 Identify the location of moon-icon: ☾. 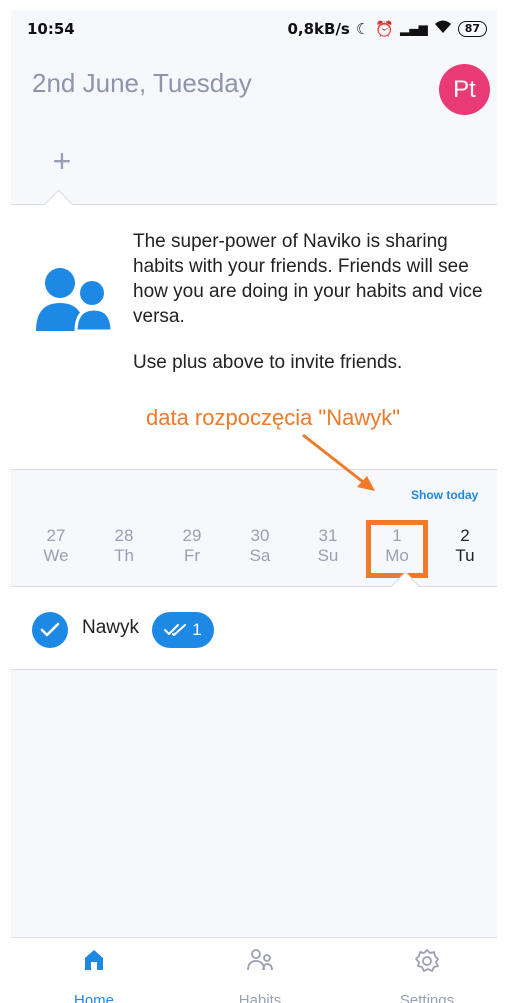
(362, 29).